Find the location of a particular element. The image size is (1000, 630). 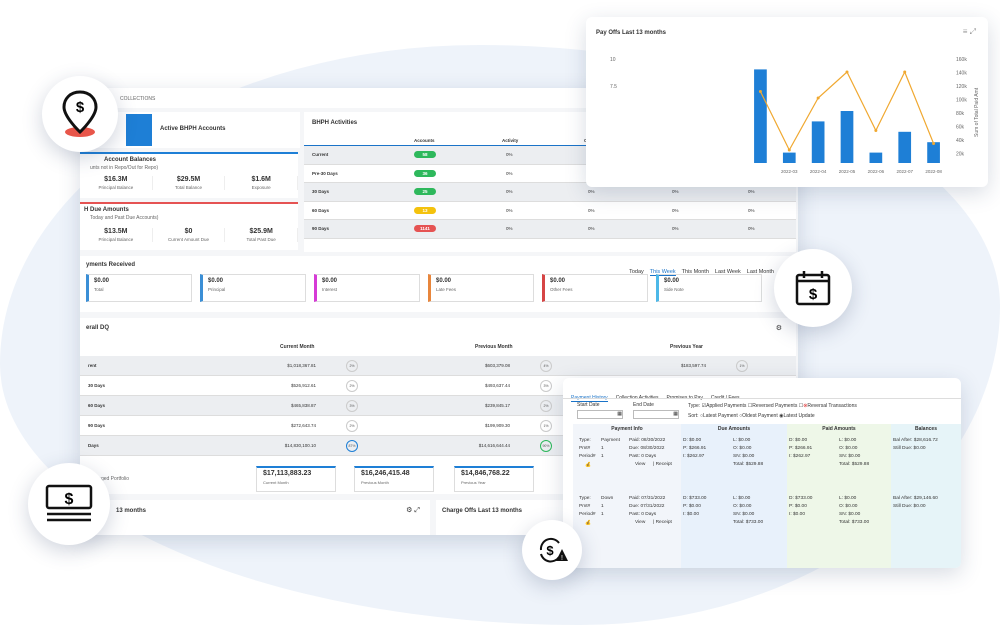

left-tick: 7.5 is located at coordinates (613, 87).